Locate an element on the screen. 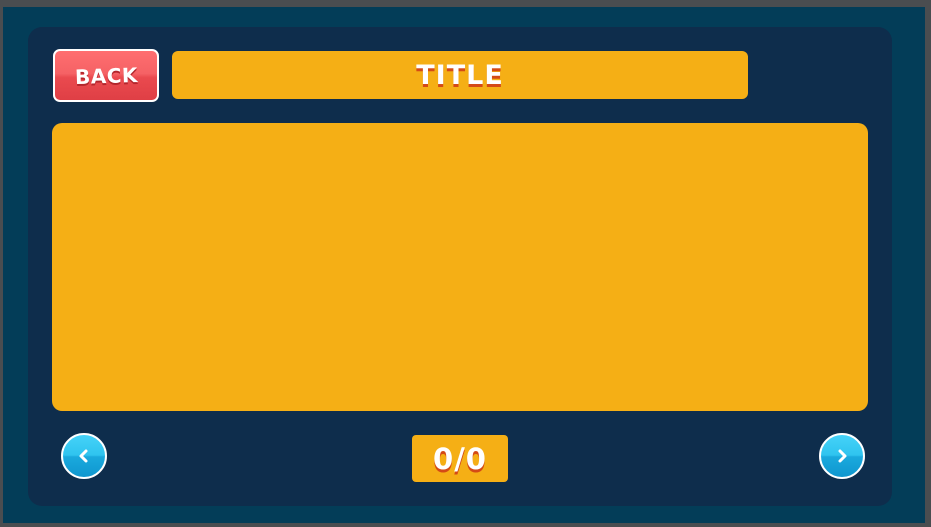 The image size is (931, 527). title-bar: TITLE is located at coordinates (460, 75).